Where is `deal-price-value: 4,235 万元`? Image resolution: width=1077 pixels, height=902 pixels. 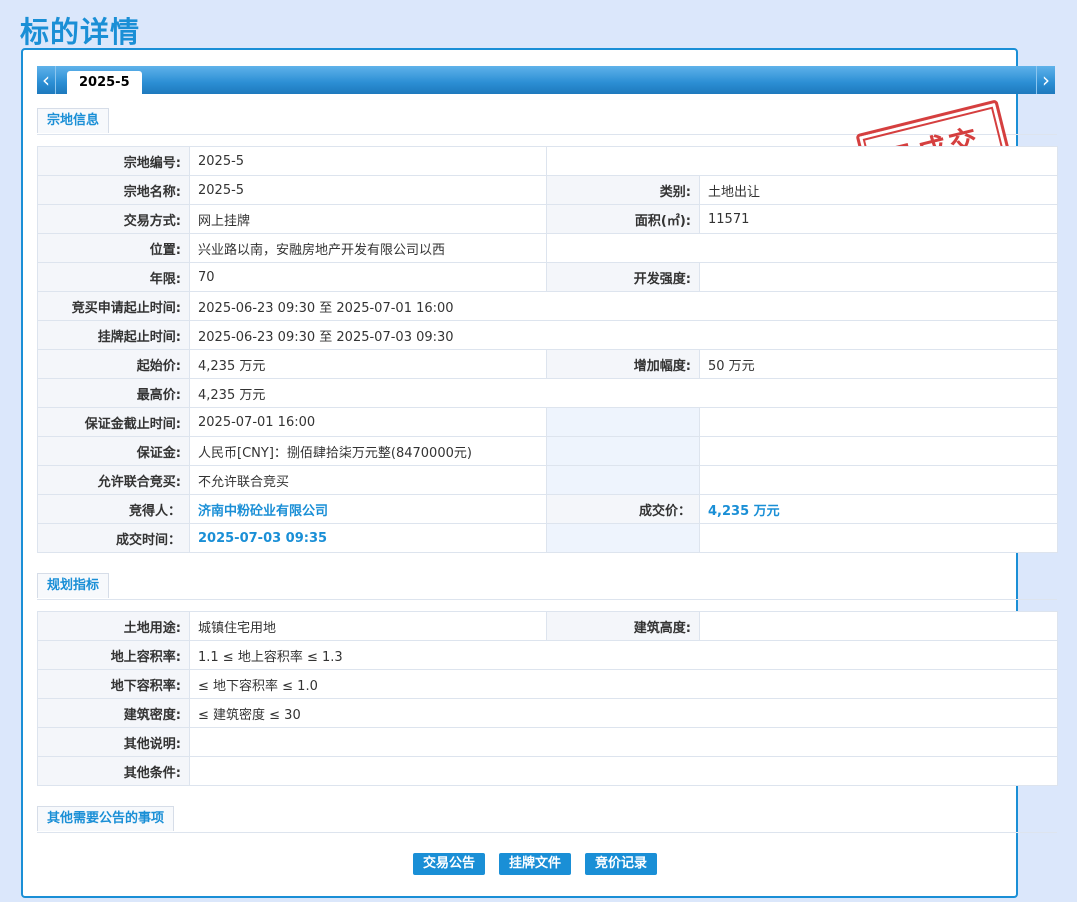
deal-price-value: 4,235 万元 is located at coordinates (878, 509).